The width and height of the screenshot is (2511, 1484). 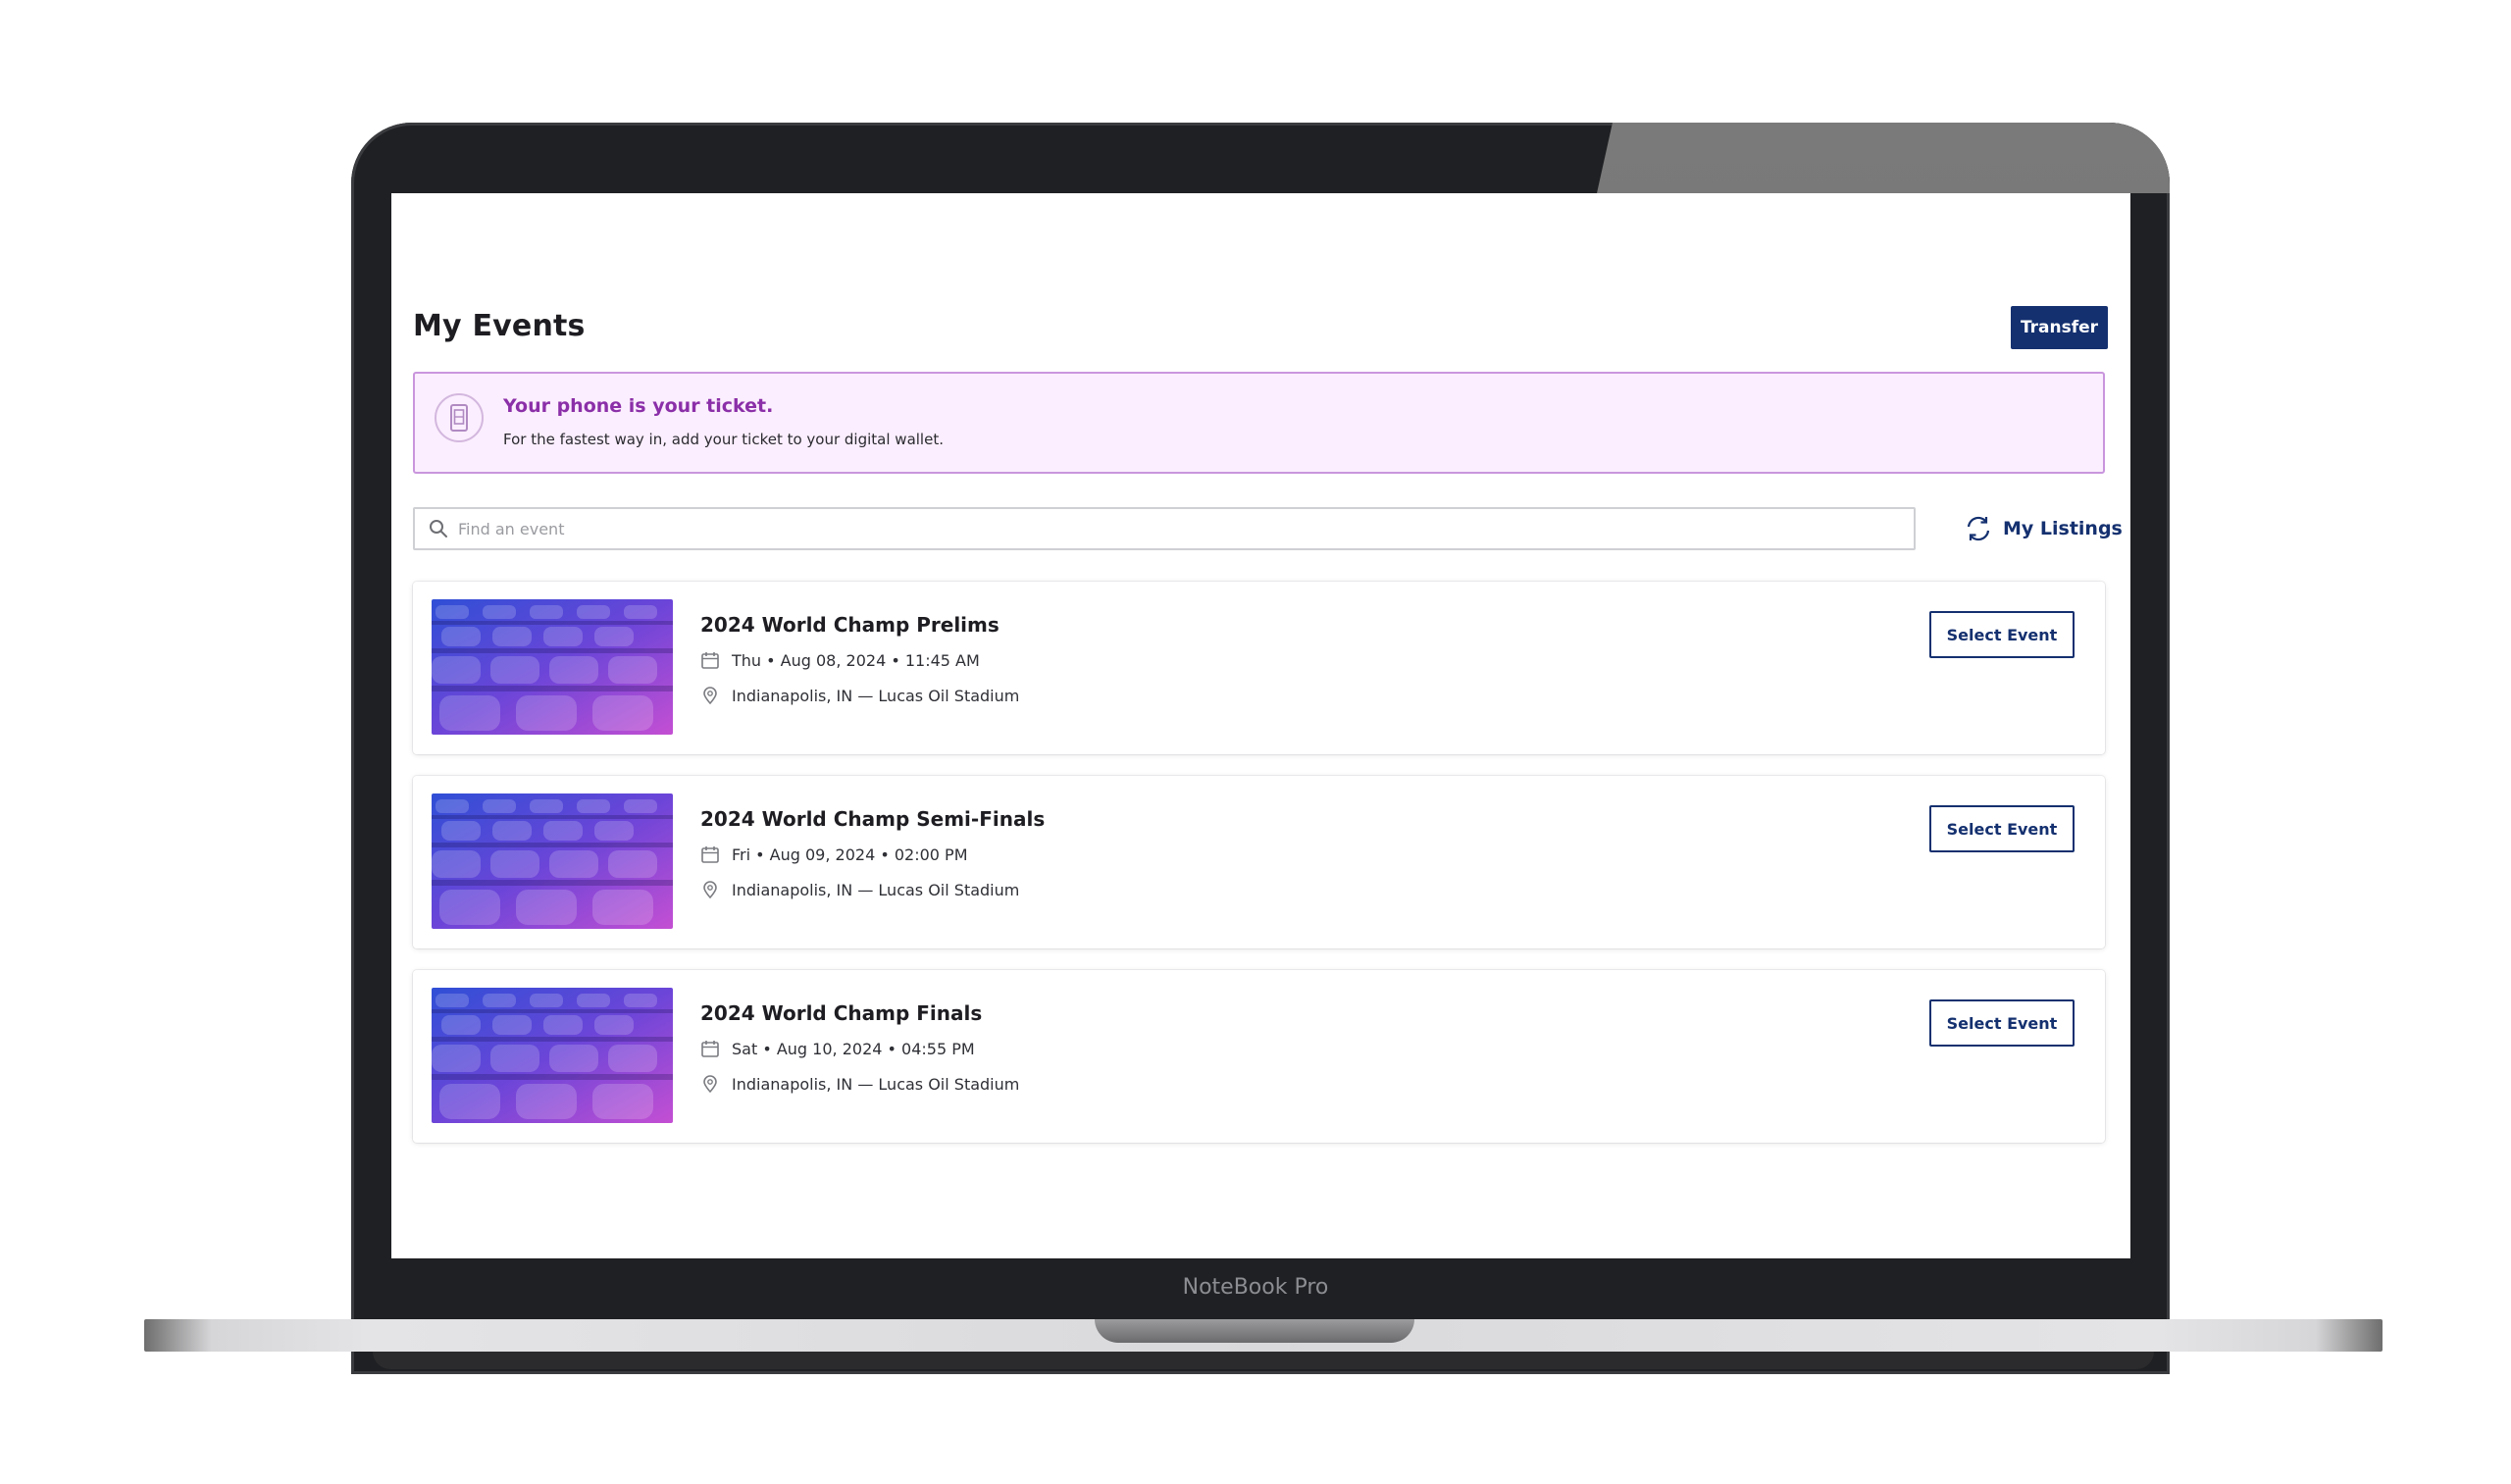 I want to click on event-date: Thu • Aug 08, 2024 • 11:45 AM, so click(x=856, y=660).